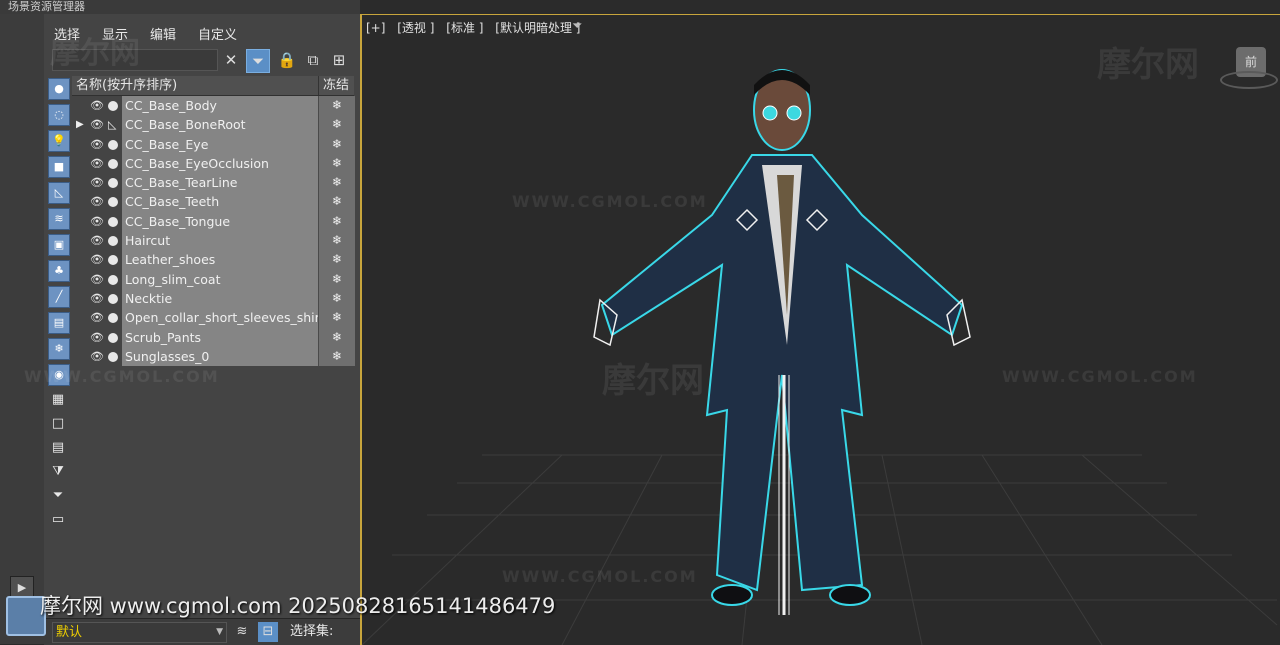  I want to click on geometry-filter-icon: ●, so click(59, 89).